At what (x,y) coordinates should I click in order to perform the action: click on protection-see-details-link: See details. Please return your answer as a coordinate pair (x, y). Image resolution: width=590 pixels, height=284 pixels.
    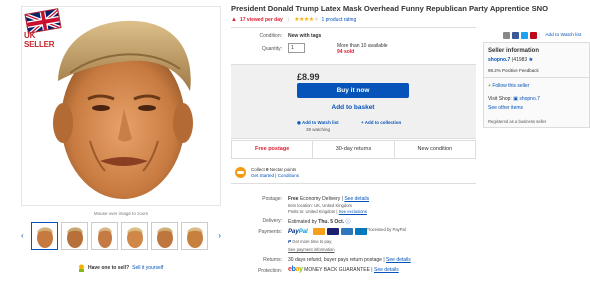
    Looking at the image, I should click on (386, 270).